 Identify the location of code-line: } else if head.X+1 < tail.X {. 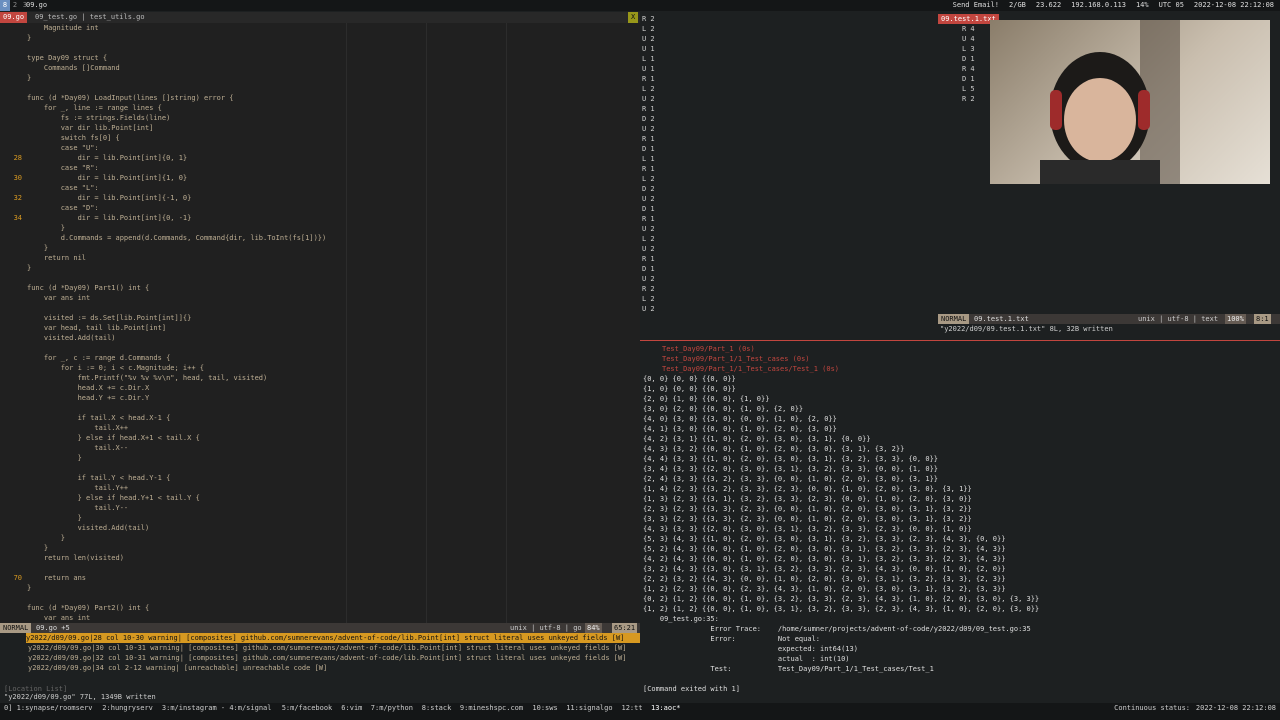
(113, 438).